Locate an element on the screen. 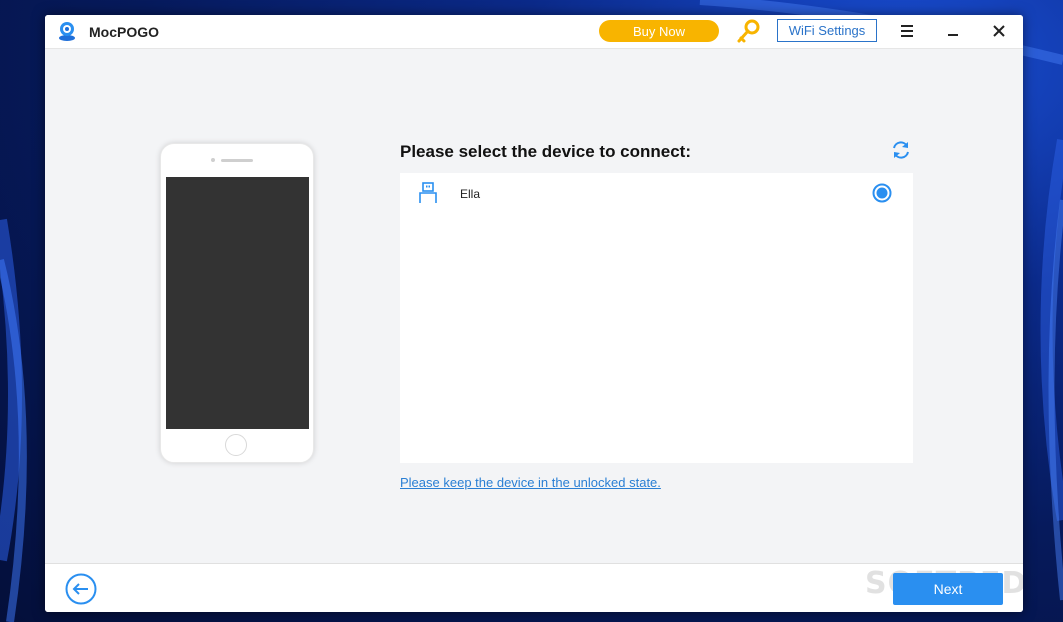  footer-bar: SOFTPEDIA Next is located at coordinates (534, 587).